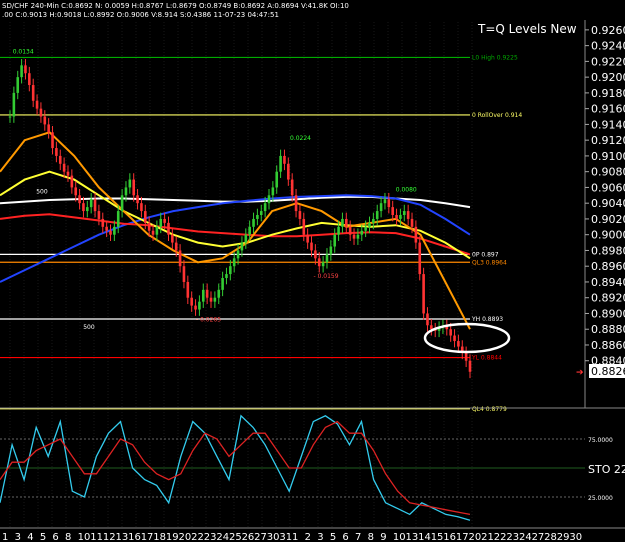  I want to click on price-tick-label: 0.9180, so click(608, 93).